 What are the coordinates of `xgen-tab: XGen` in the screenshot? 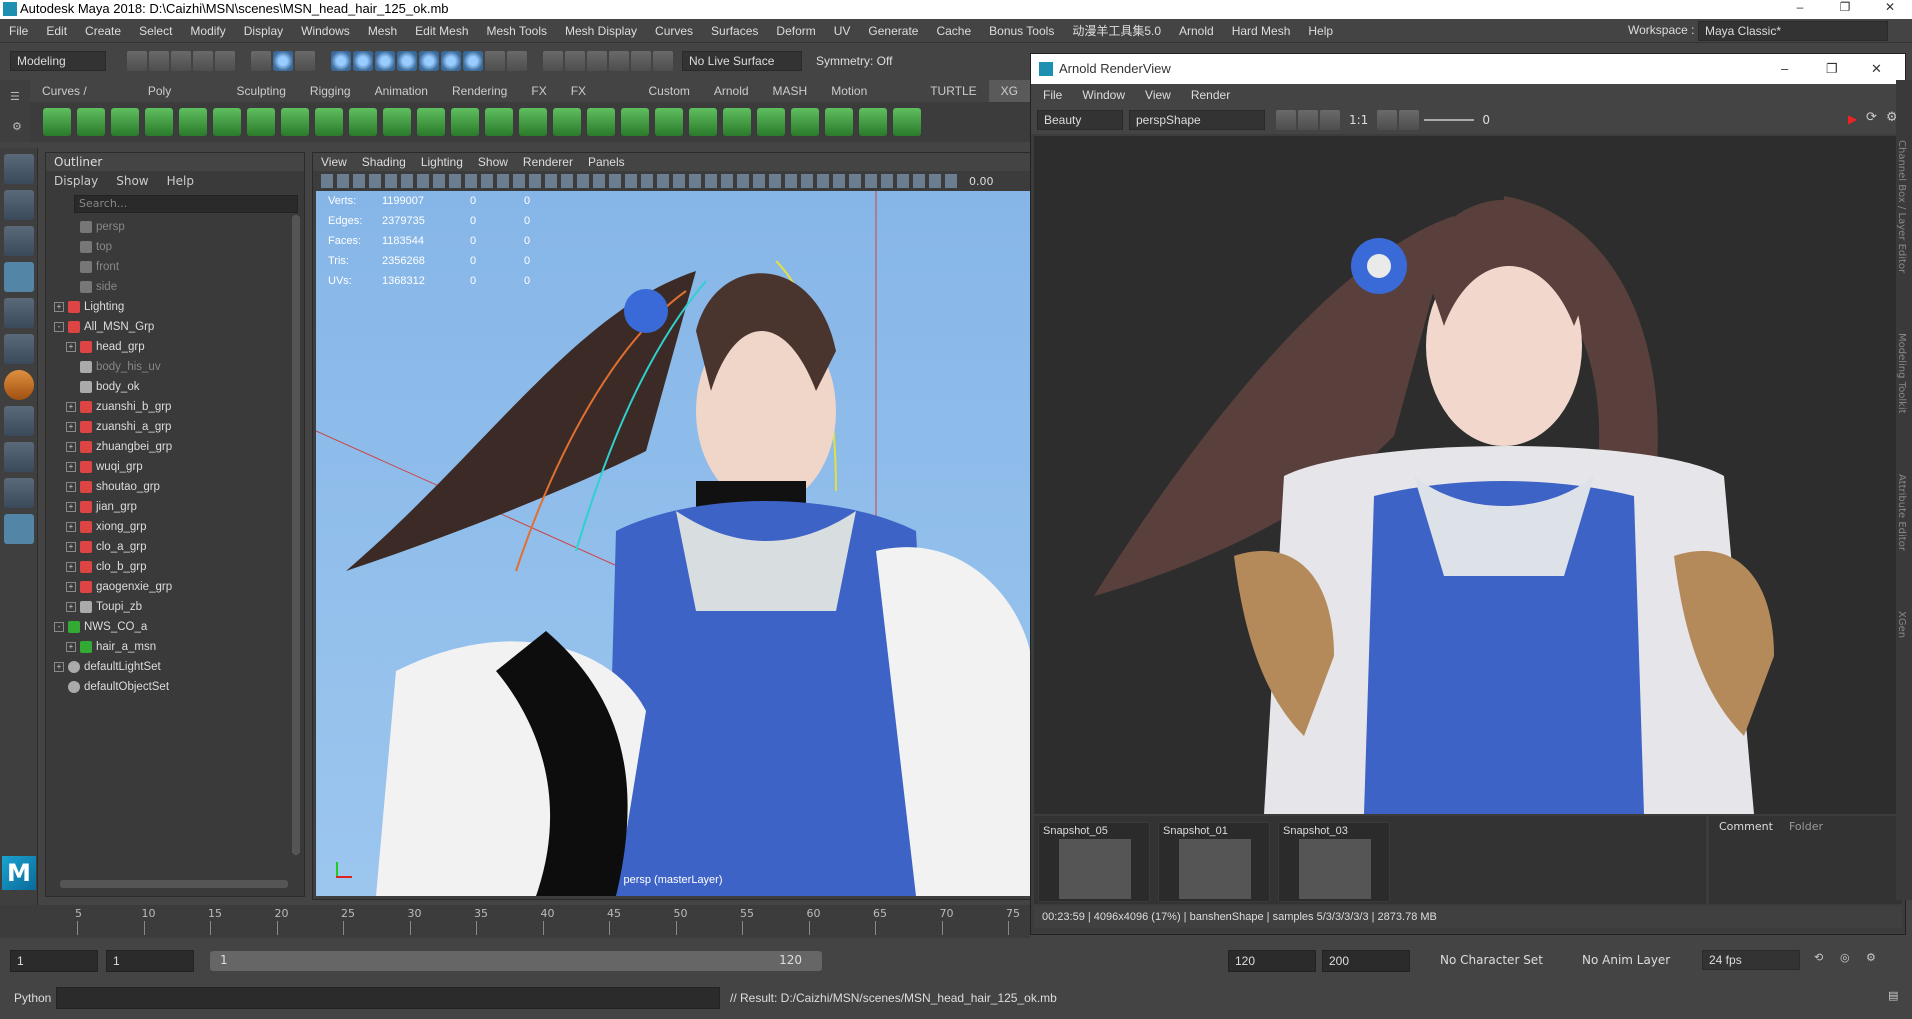 It's located at (1901, 624).